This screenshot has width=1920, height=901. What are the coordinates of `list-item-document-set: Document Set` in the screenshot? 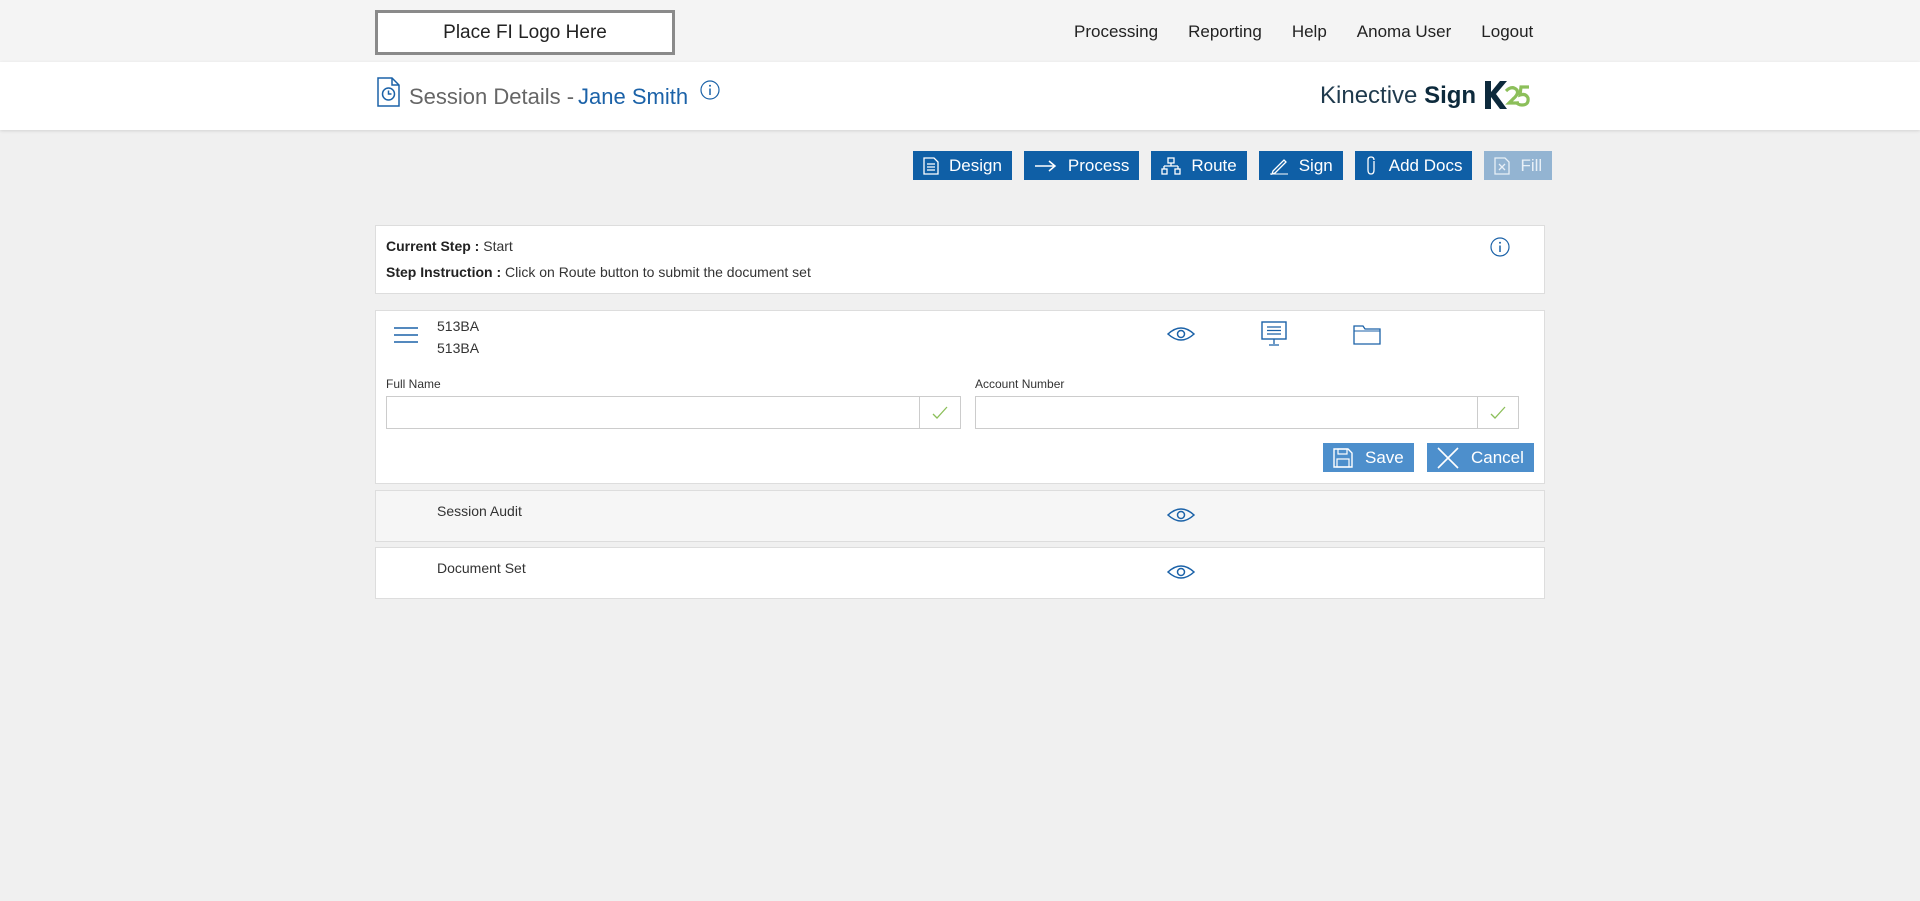 It's located at (960, 573).